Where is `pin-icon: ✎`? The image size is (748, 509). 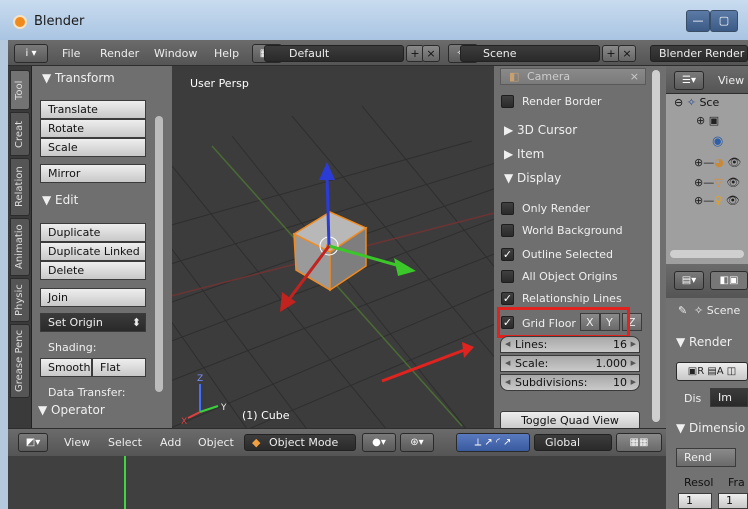 pin-icon: ✎ is located at coordinates (682, 310).